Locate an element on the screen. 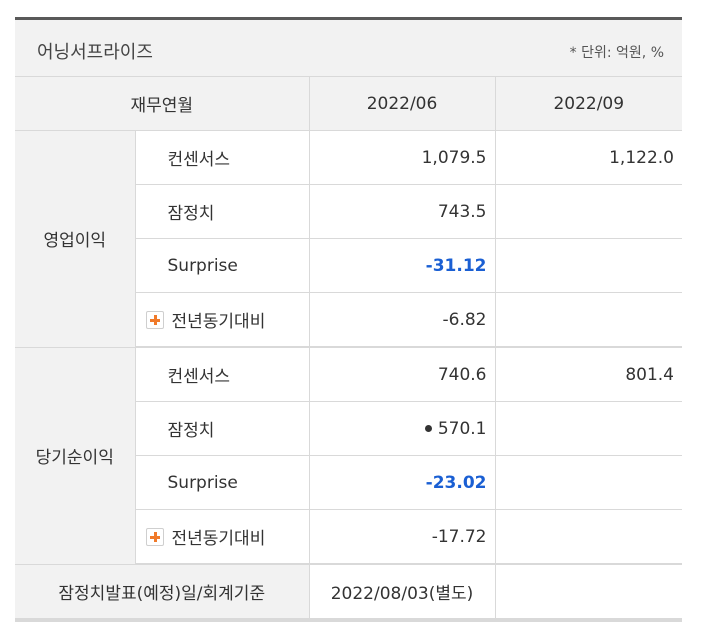  value-cell: 570.1 is located at coordinates (402, 428).